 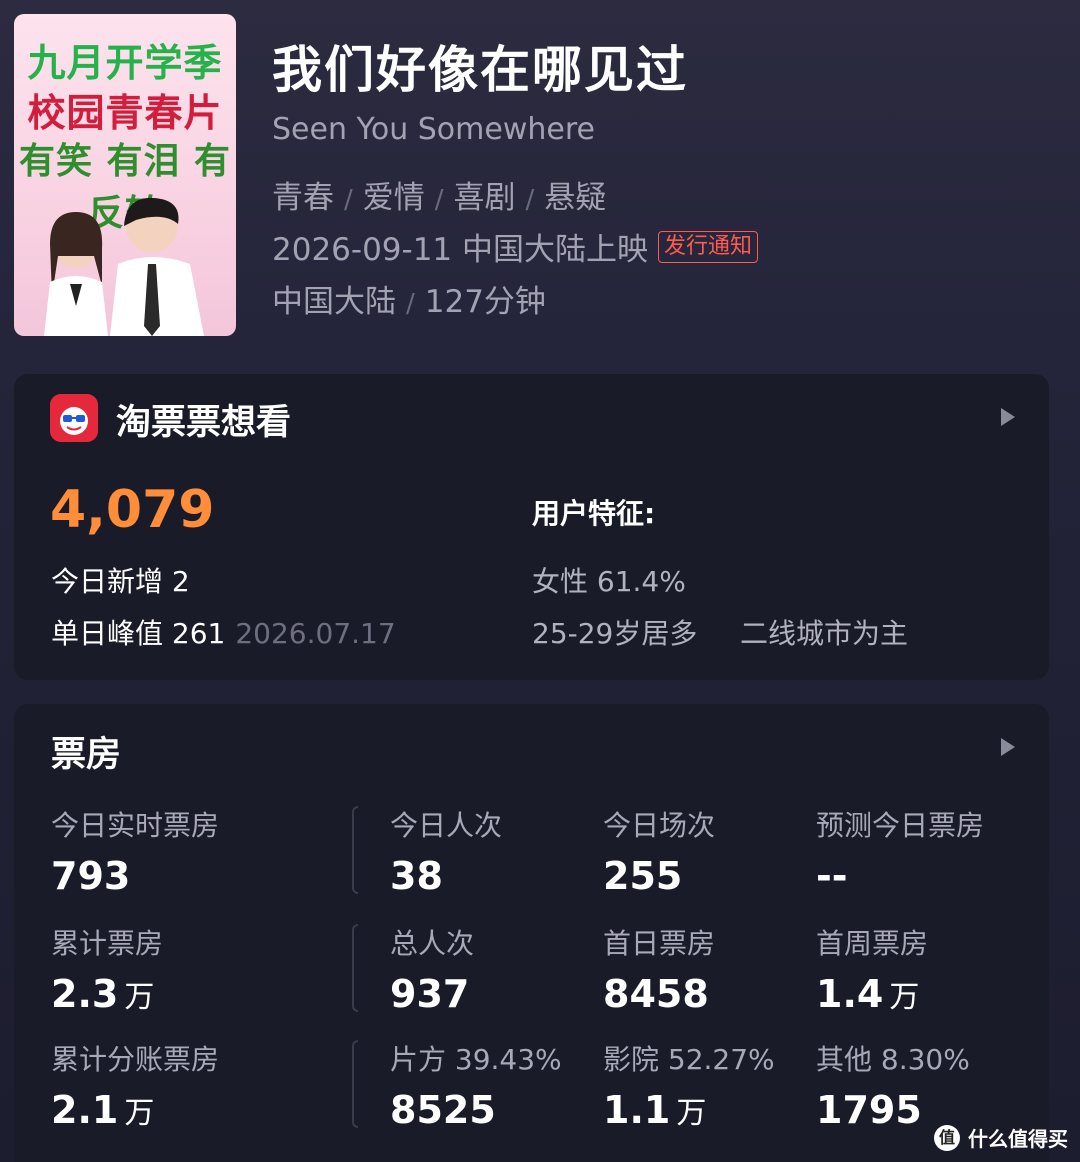 I want to click on stat-cinema-share: 影院 52.27% 1.1 万, so click(x=689, y=1085).